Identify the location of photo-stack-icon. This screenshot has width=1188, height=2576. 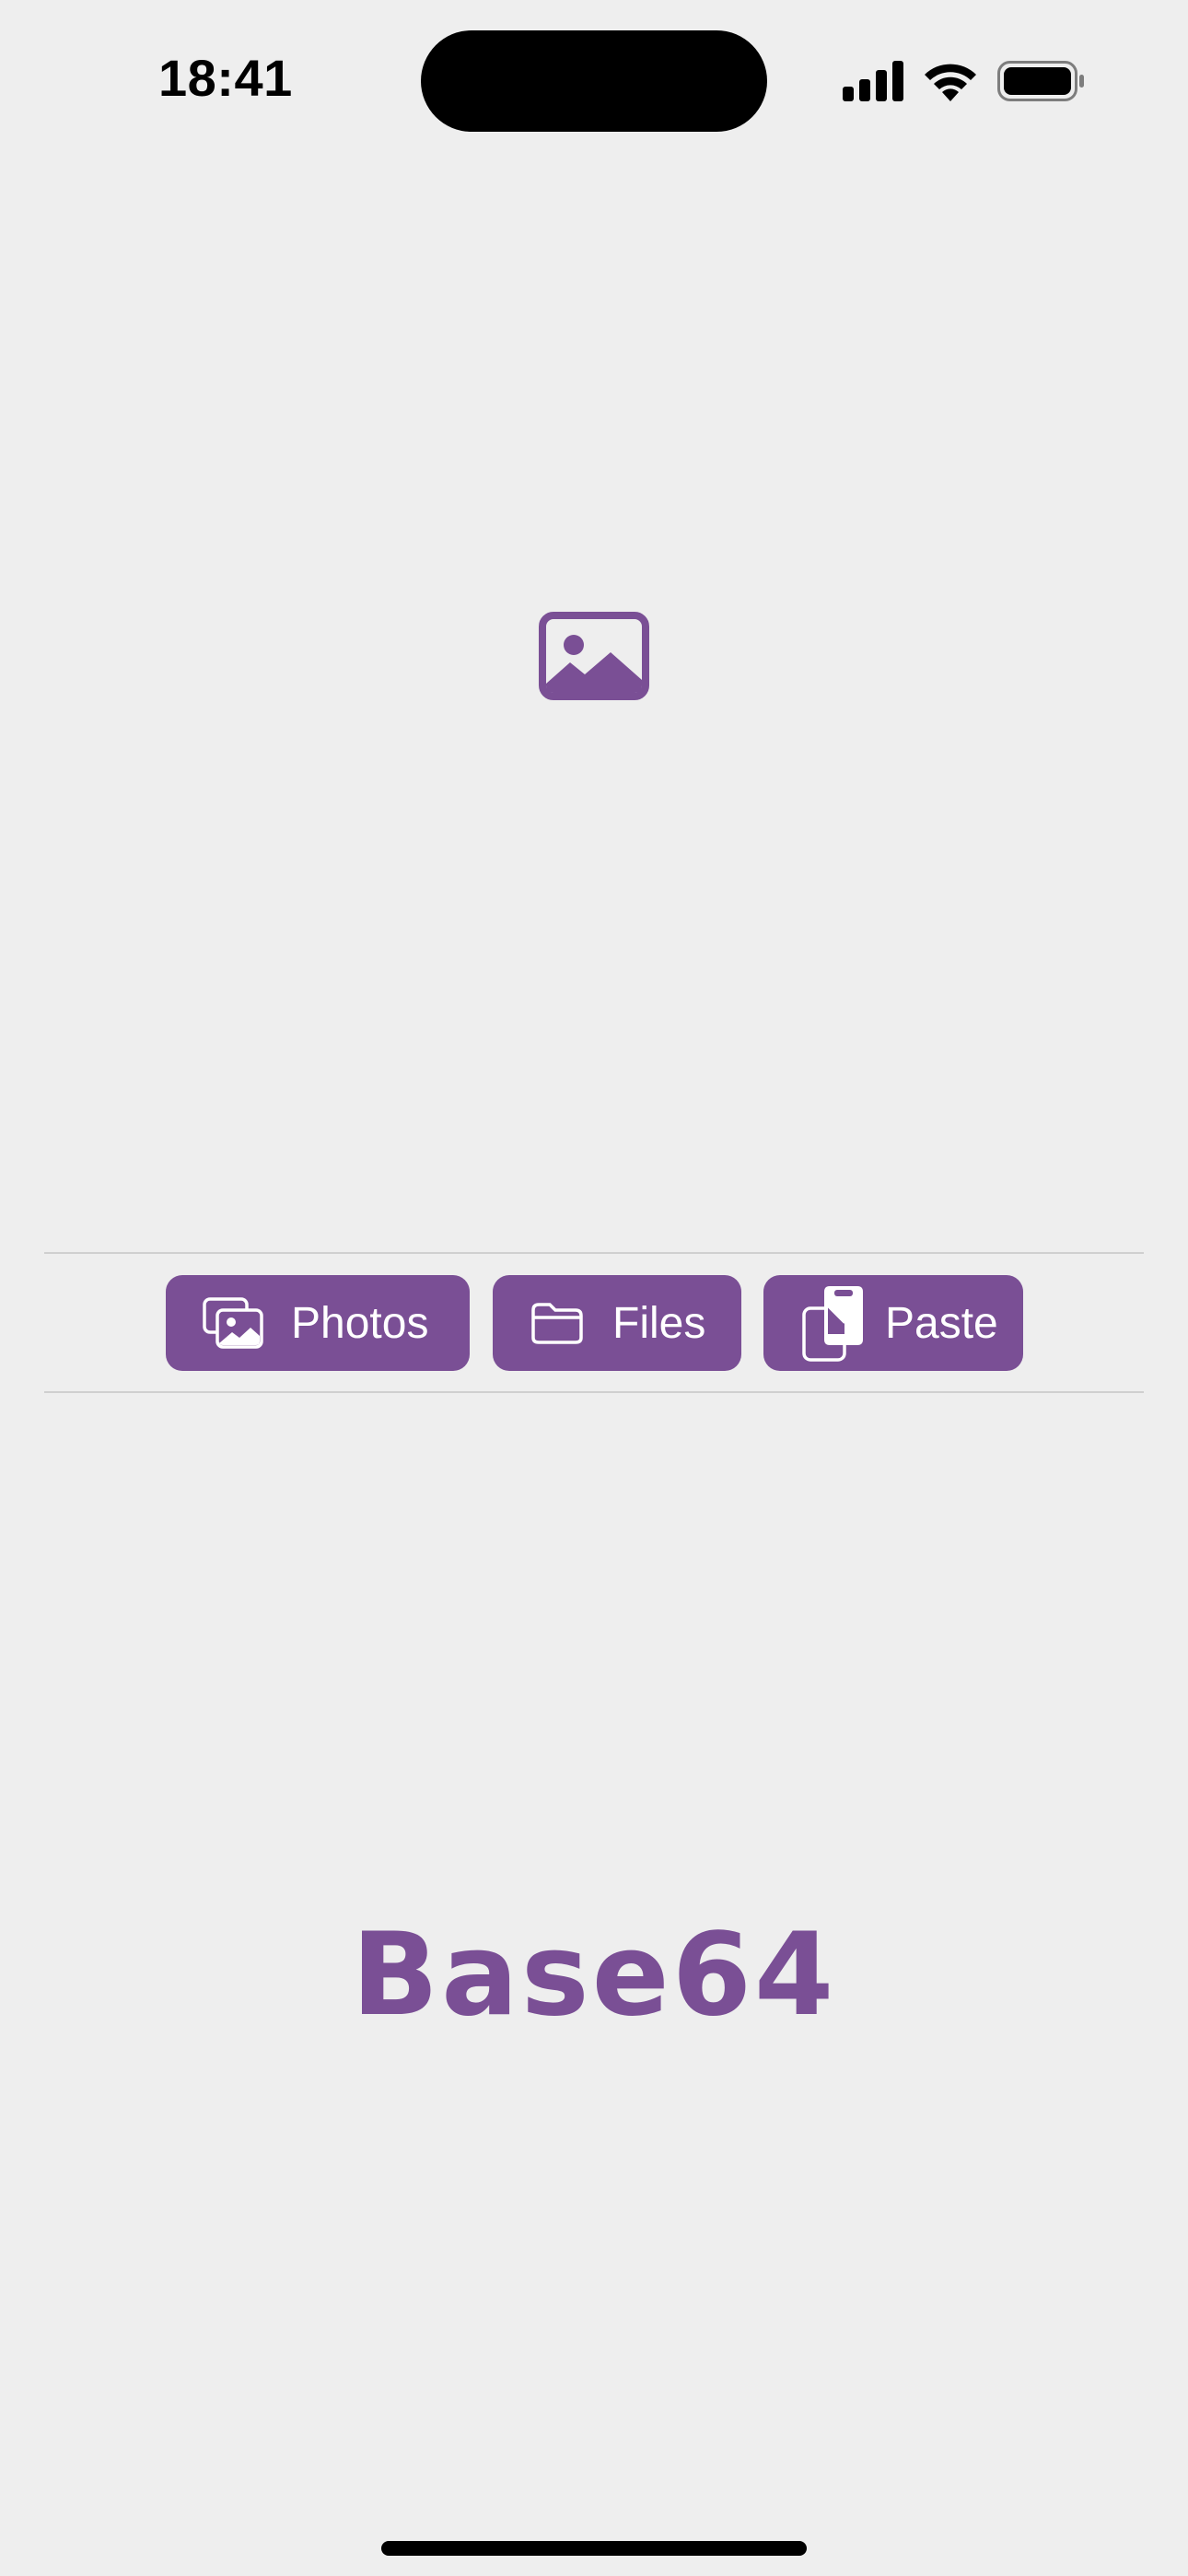
(233, 1323).